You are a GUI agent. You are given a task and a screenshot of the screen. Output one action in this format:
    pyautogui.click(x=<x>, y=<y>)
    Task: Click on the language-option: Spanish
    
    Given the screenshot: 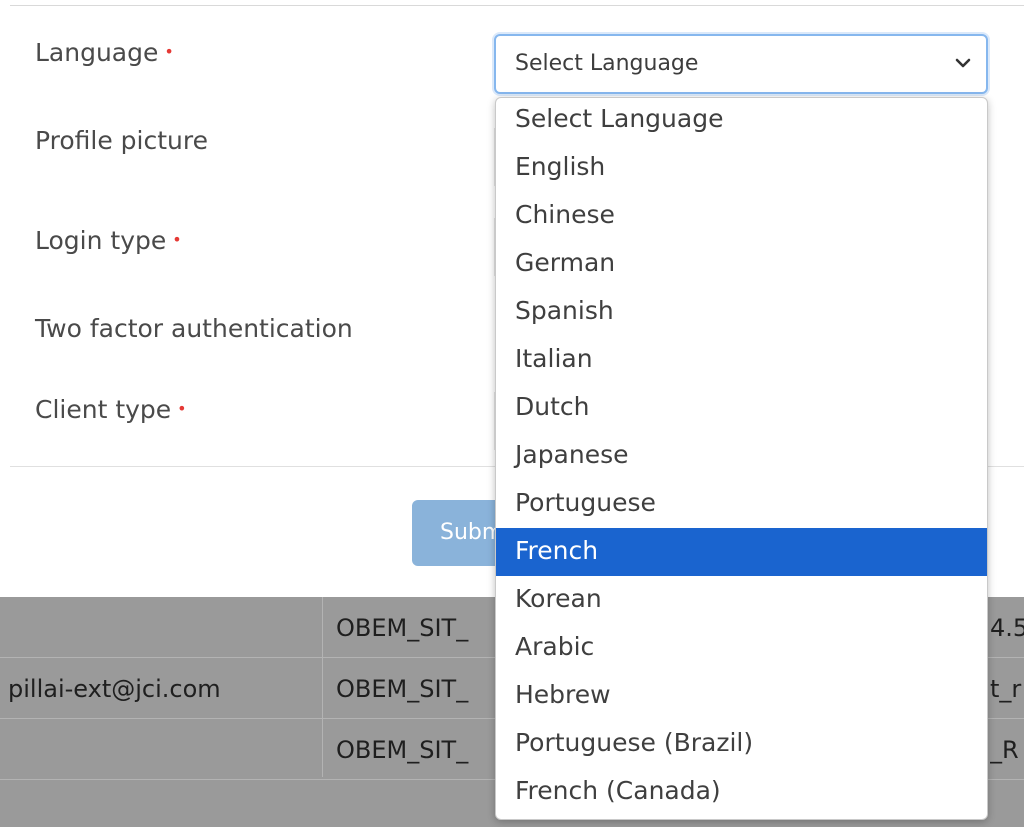 What is the action you would take?
    pyautogui.click(x=741, y=312)
    